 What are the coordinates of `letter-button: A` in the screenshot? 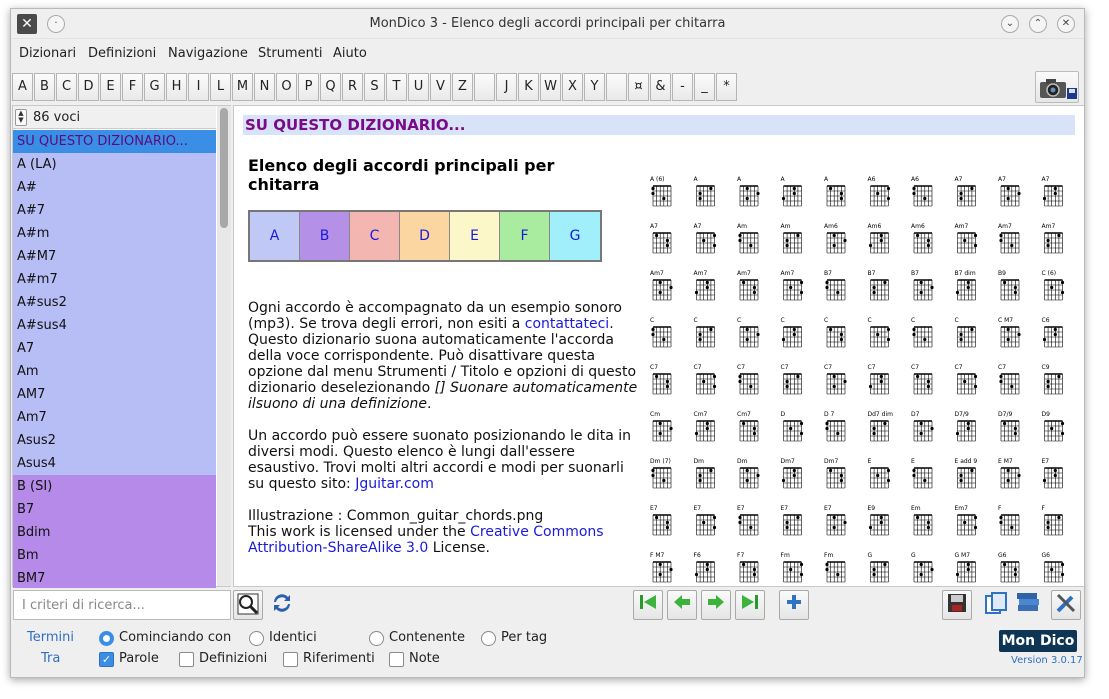 It's located at (22, 87).